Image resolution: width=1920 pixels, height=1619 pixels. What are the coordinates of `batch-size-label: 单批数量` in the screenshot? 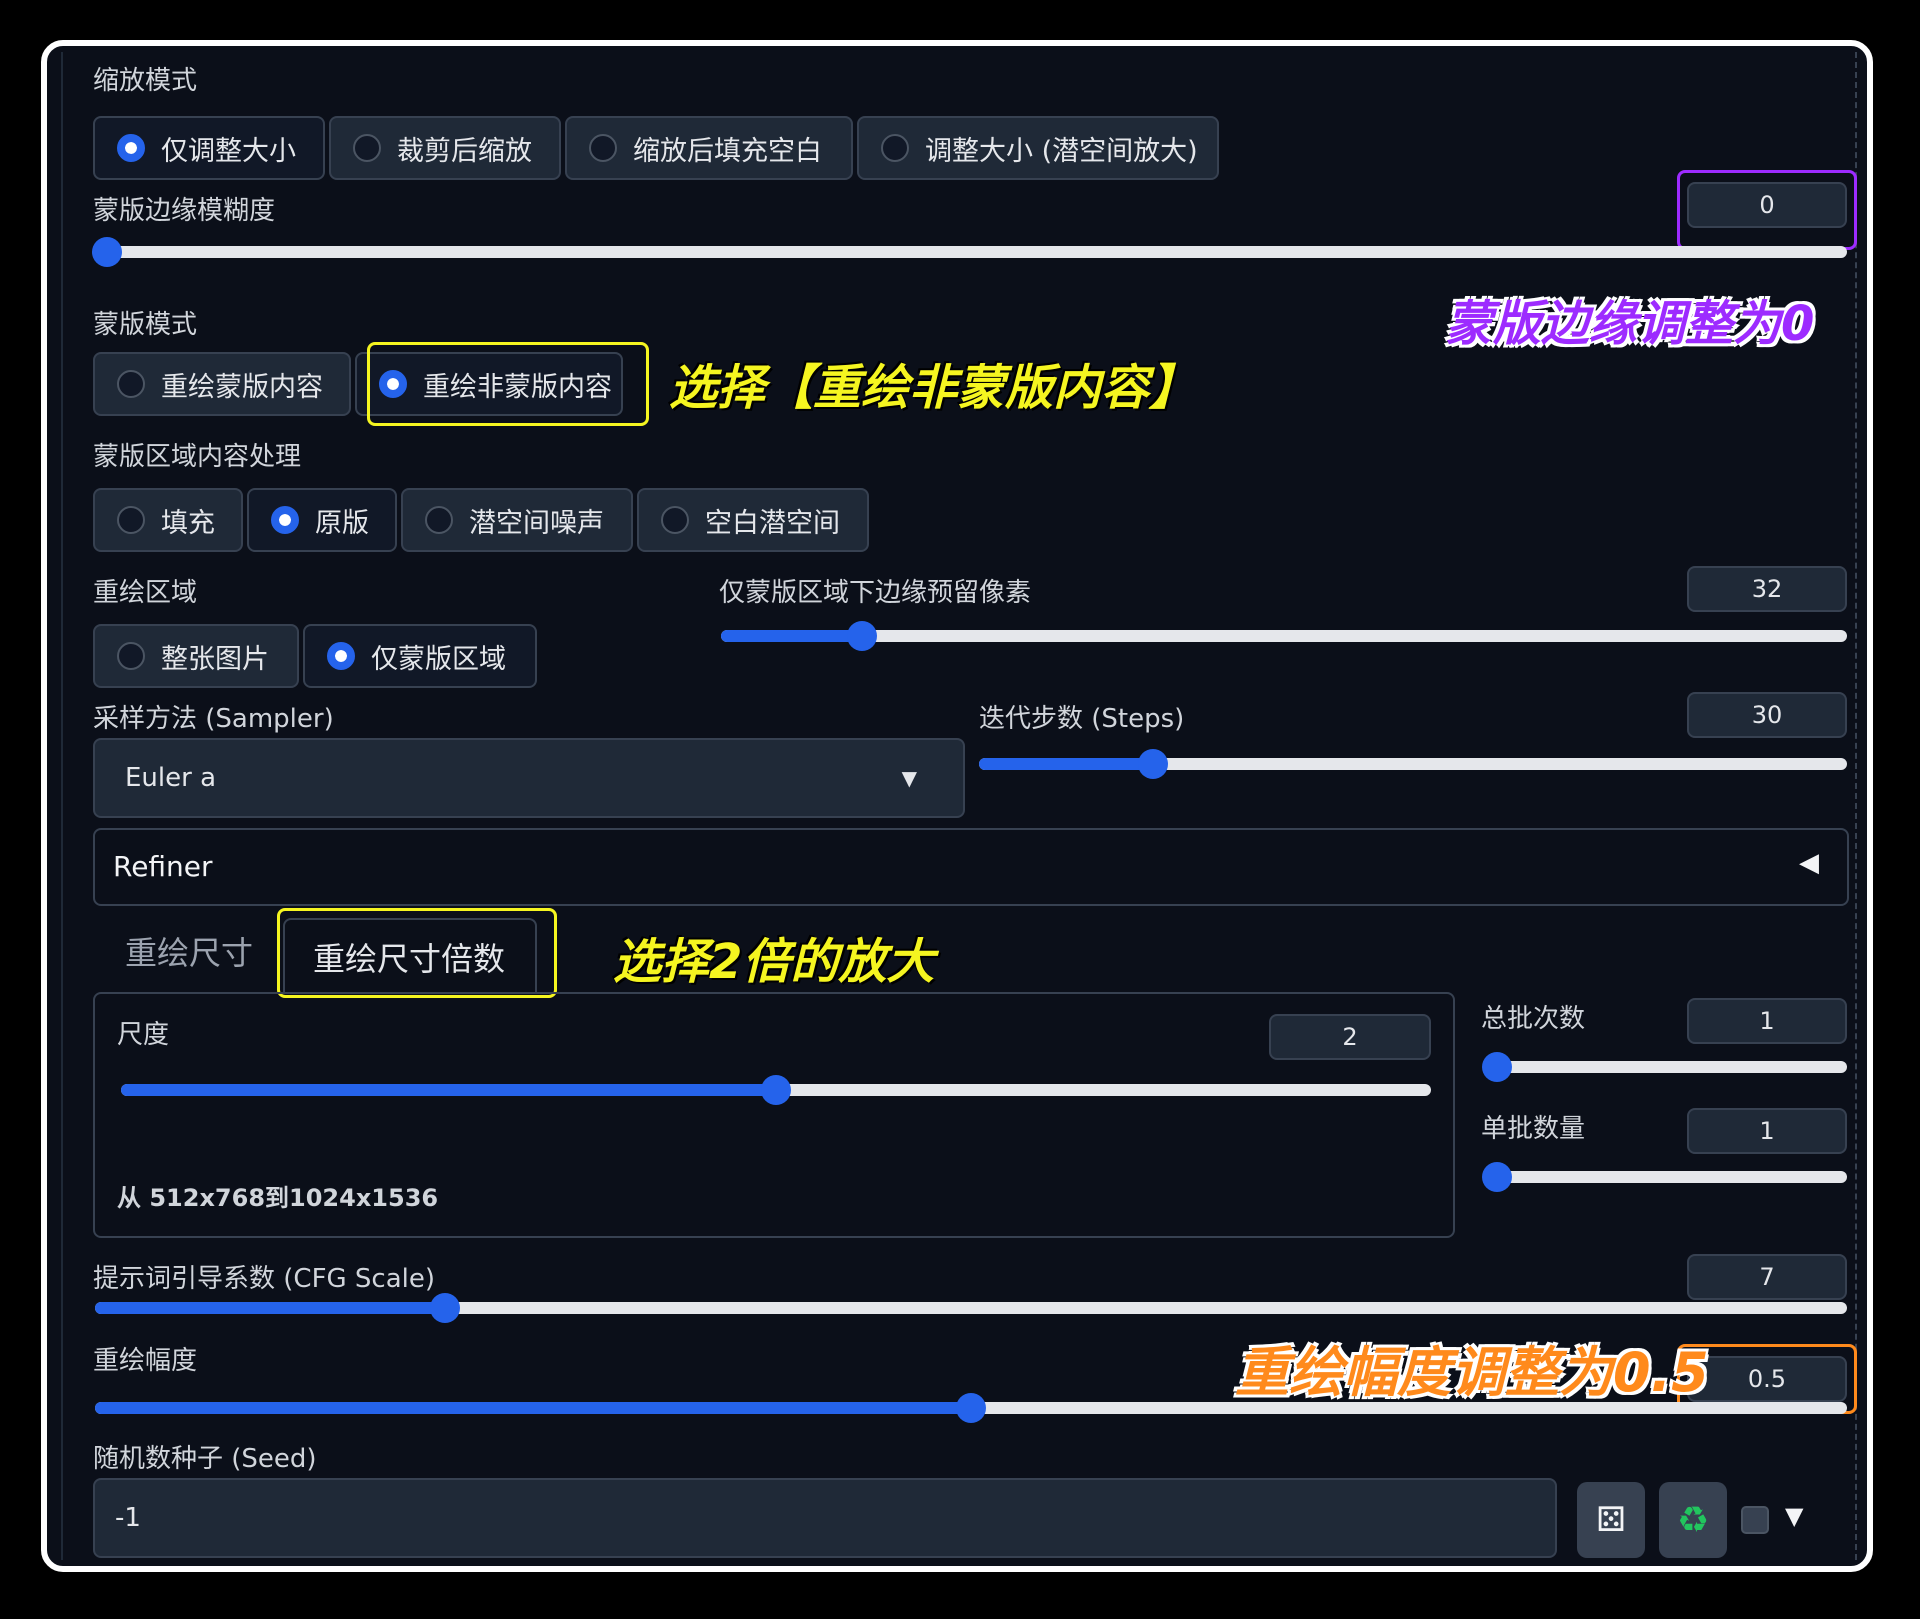 It's located at (1533, 1129).